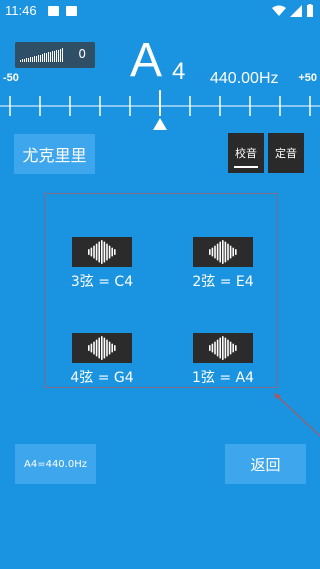  What do you see at coordinates (265, 464) in the screenshot?
I see `back-button: 返回` at bounding box center [265, 464].